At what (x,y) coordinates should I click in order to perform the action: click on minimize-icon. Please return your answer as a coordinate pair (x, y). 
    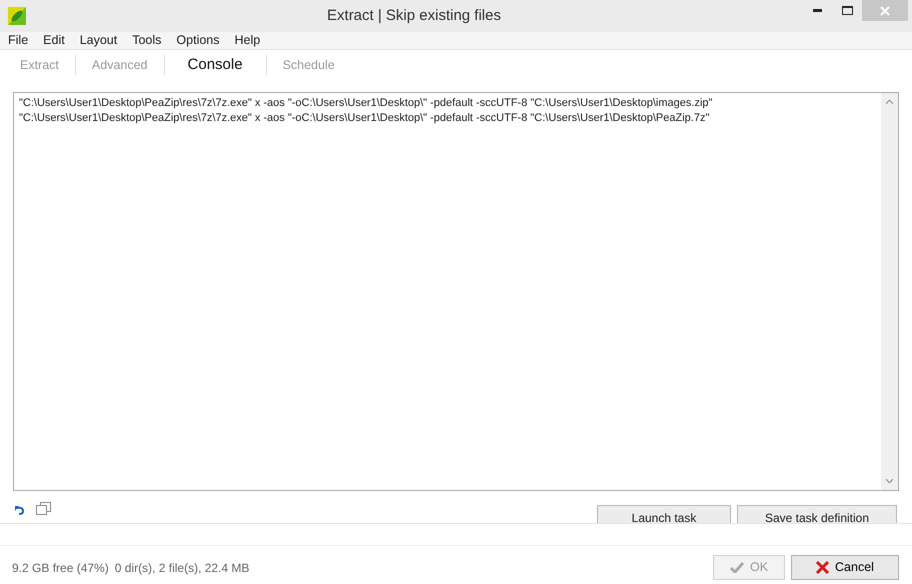
    Looking at the image, I should click on (817, 10).